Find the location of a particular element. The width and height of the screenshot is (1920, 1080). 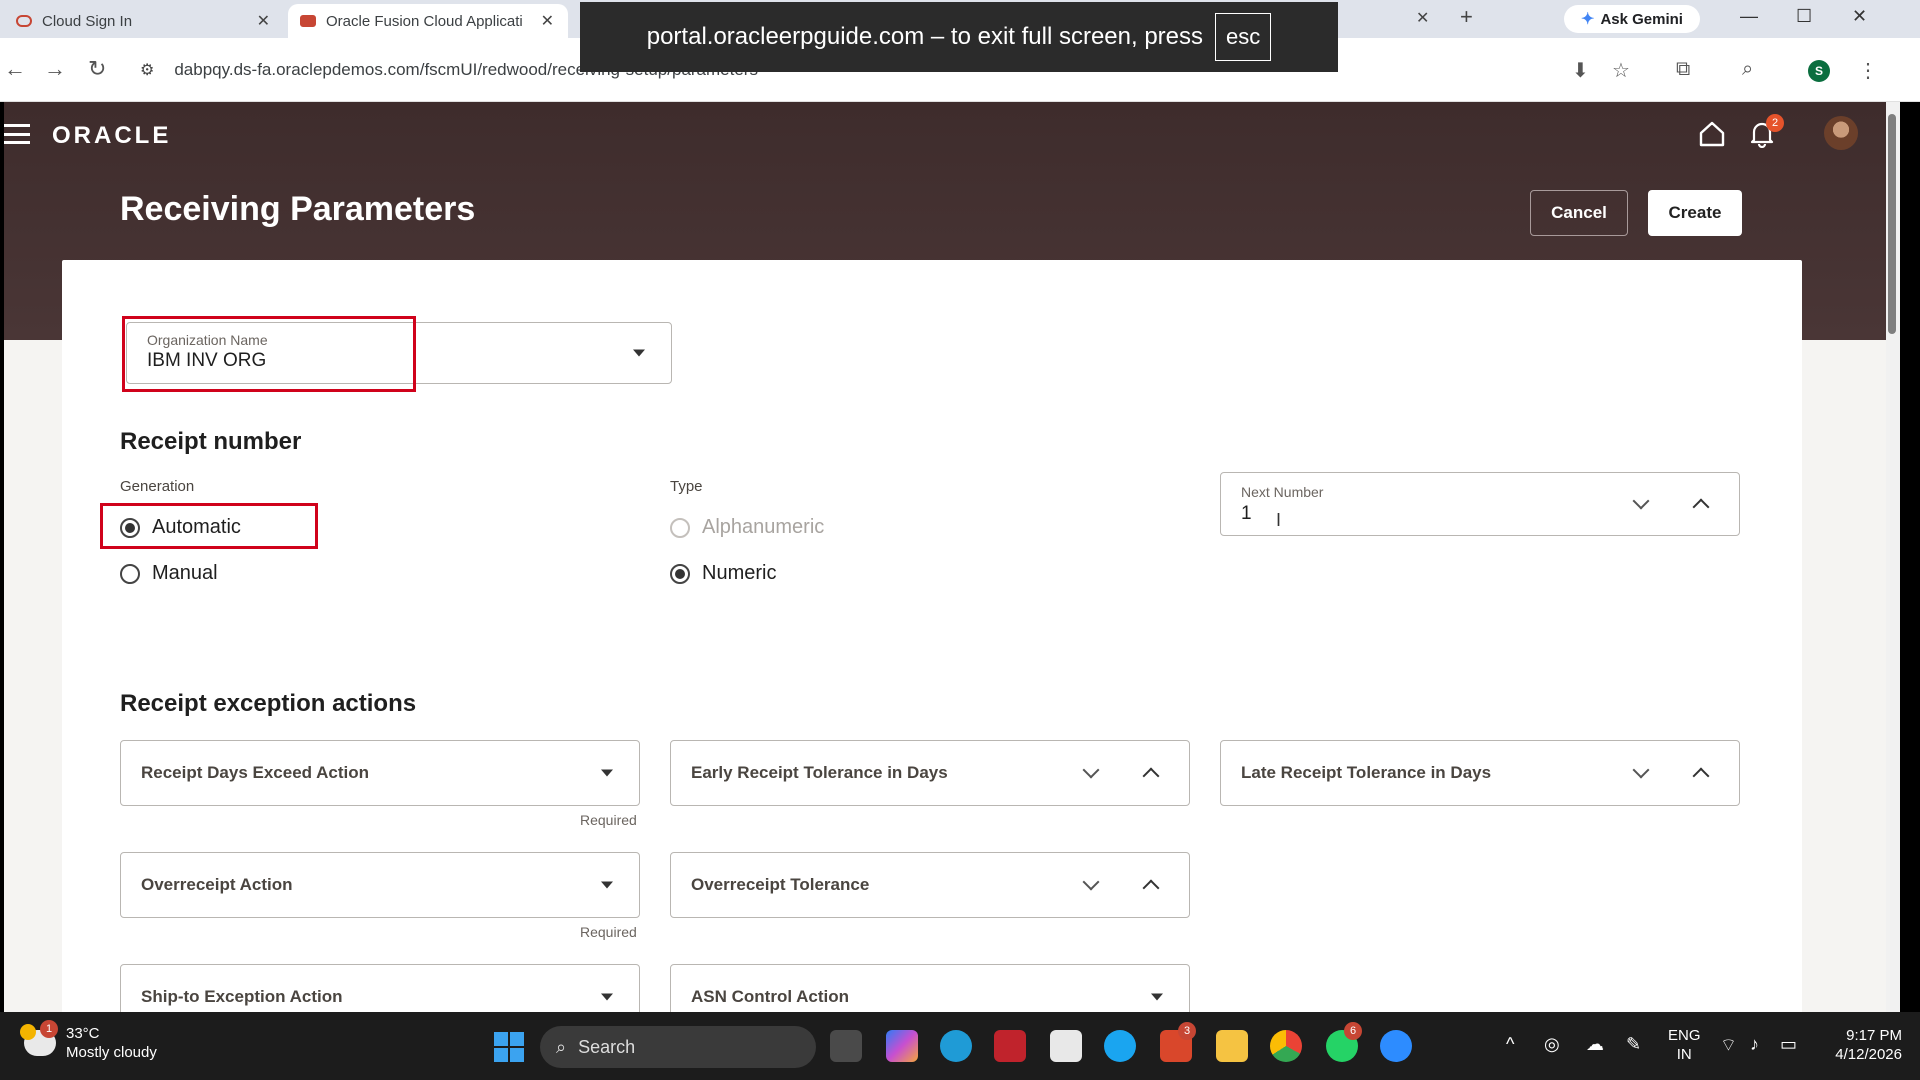

early-receipt-tolerance-input: Early Receipt Tolerance in Days is located at coordinates (930, 773).